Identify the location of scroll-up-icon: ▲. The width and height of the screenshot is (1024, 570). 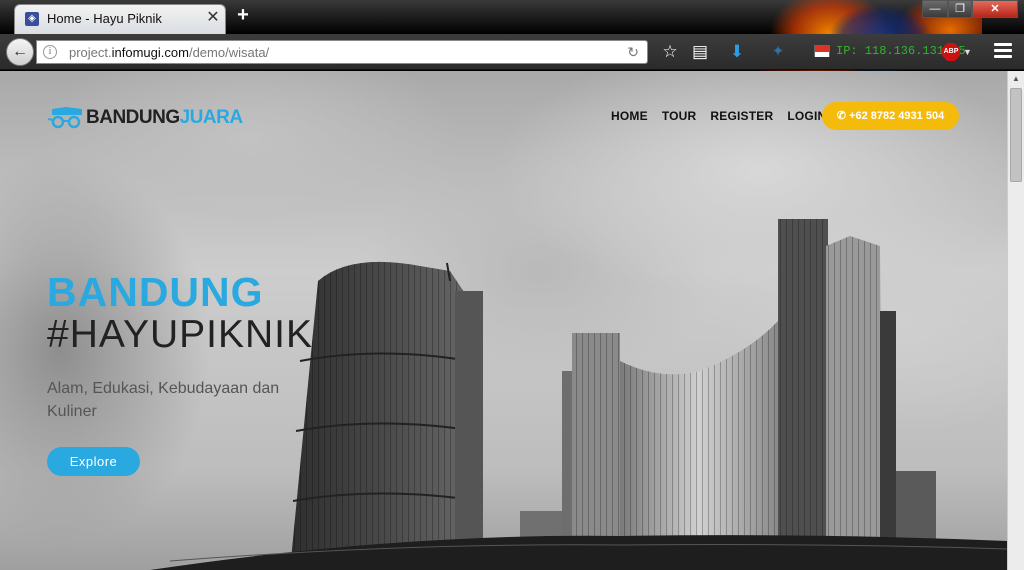
(1016, 79).